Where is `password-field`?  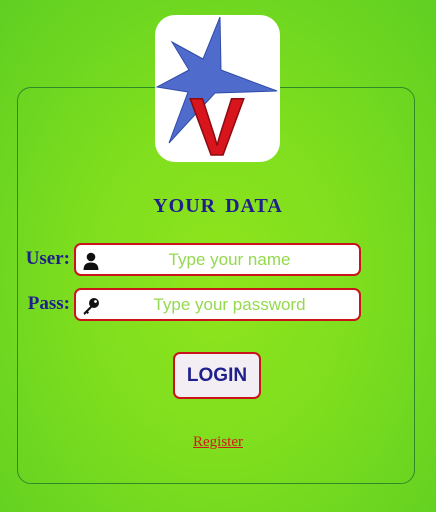 password-field is located at coordinates (217, 304).